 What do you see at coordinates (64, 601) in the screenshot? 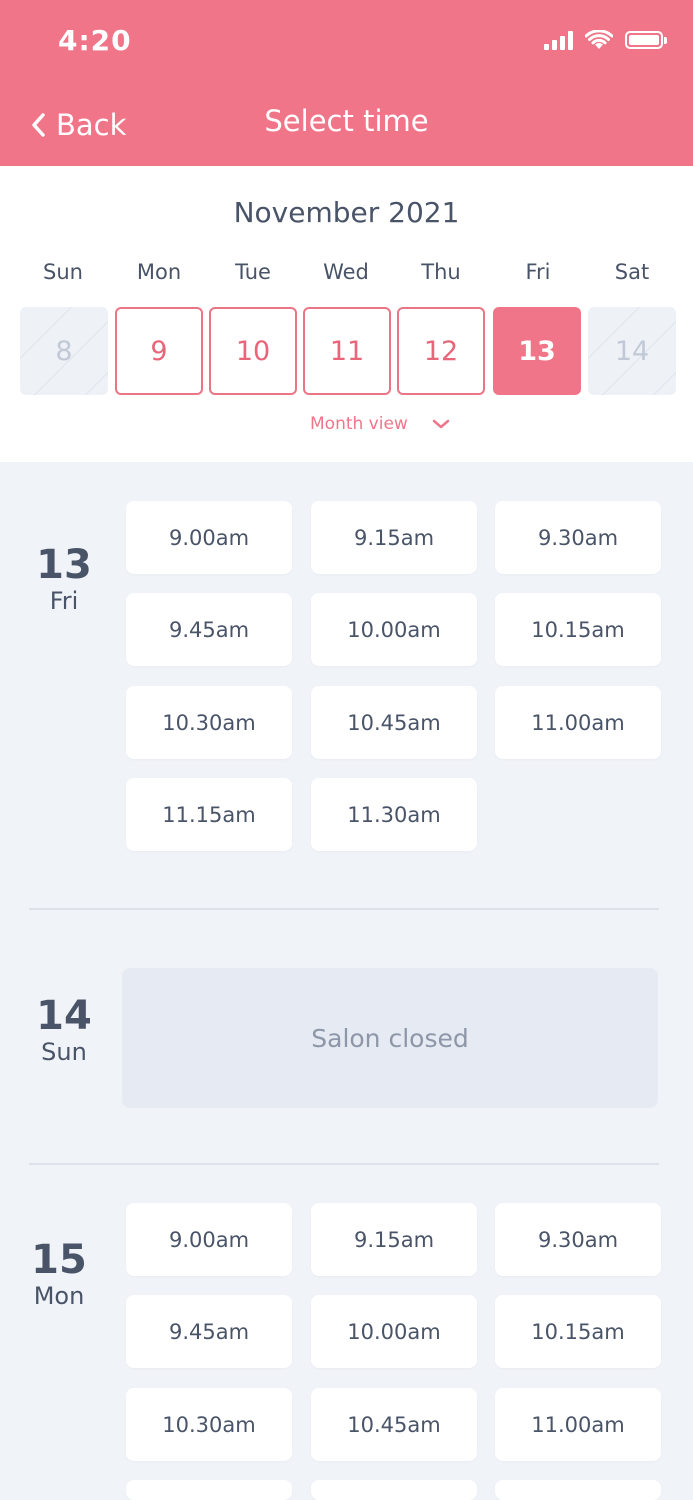
I see `date-weekday: Fri` at bounding box center [64, 601].